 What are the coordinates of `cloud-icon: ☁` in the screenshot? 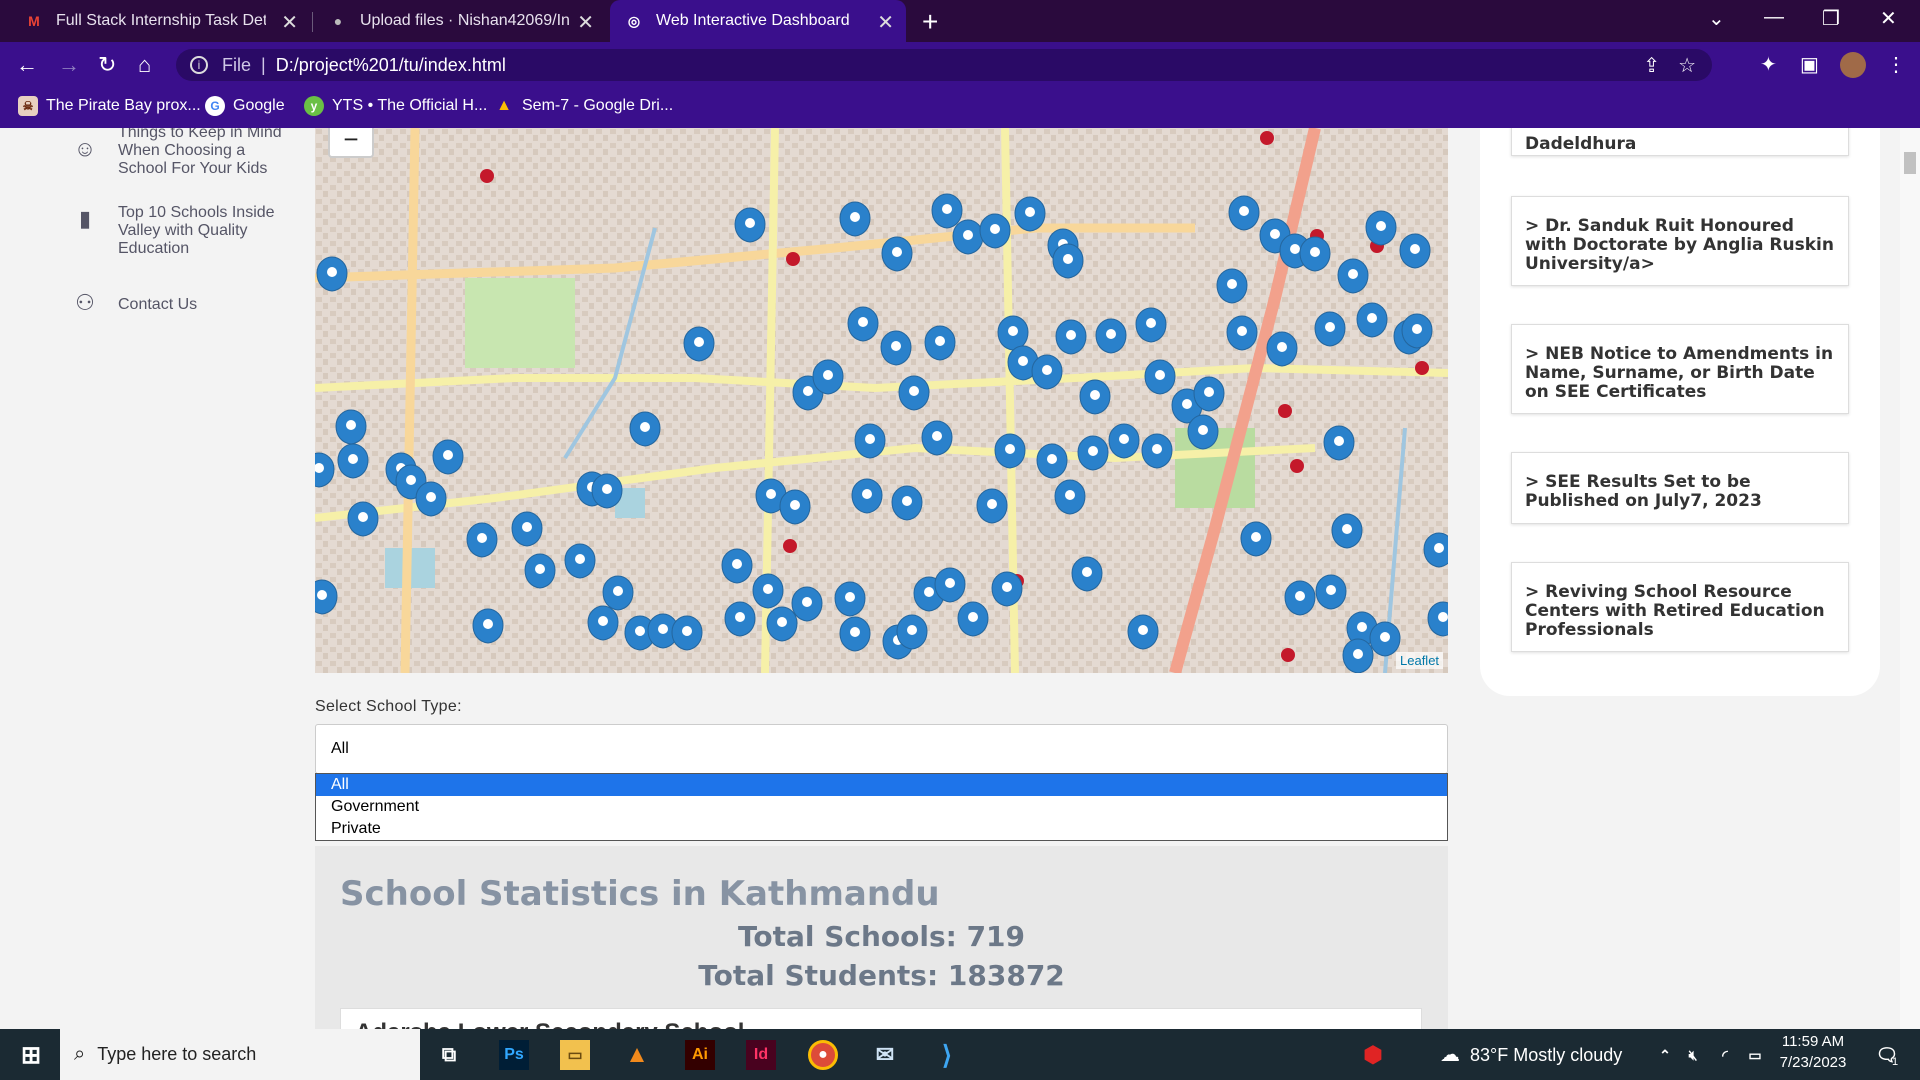 It's located at (1450, 1055).